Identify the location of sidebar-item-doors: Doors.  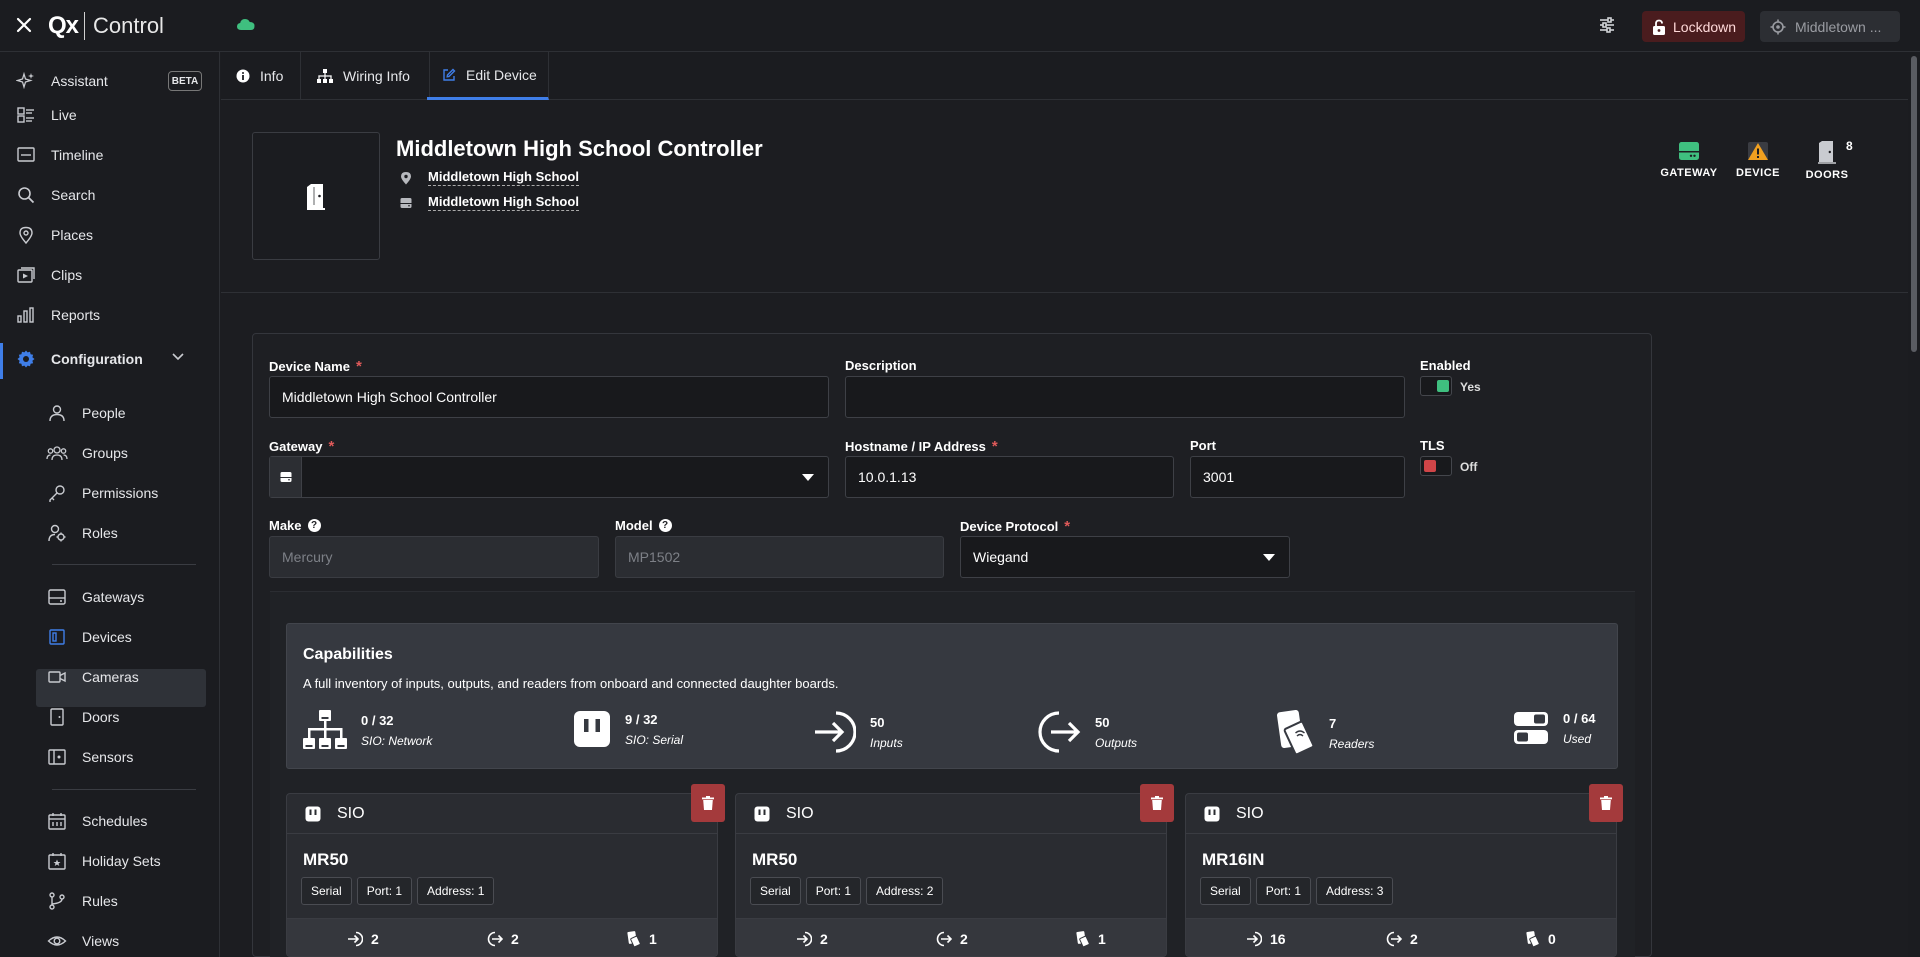
(110, 717).